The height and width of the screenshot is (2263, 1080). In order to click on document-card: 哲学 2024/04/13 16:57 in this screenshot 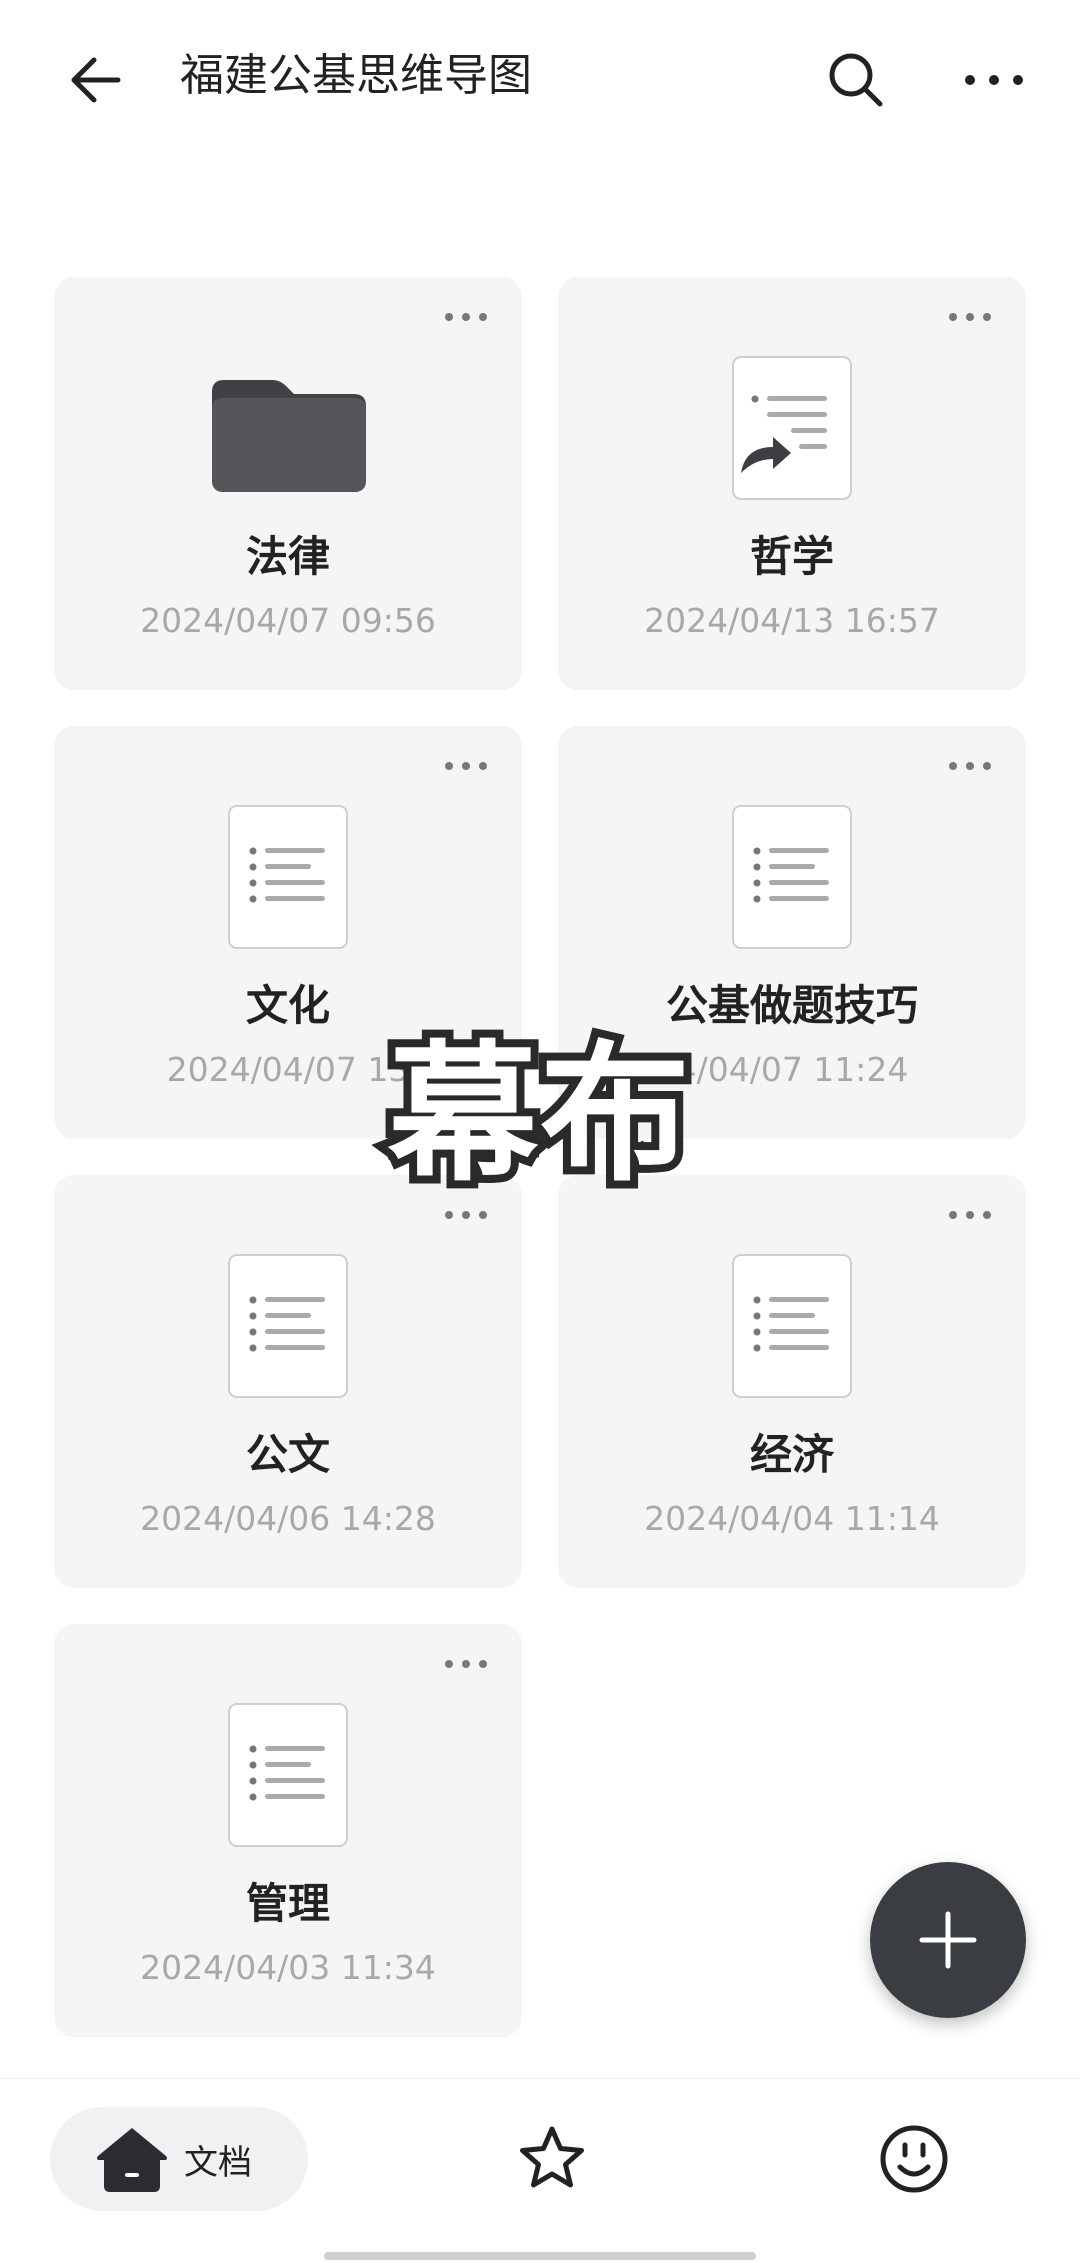, I will do `click(792, 483)`.